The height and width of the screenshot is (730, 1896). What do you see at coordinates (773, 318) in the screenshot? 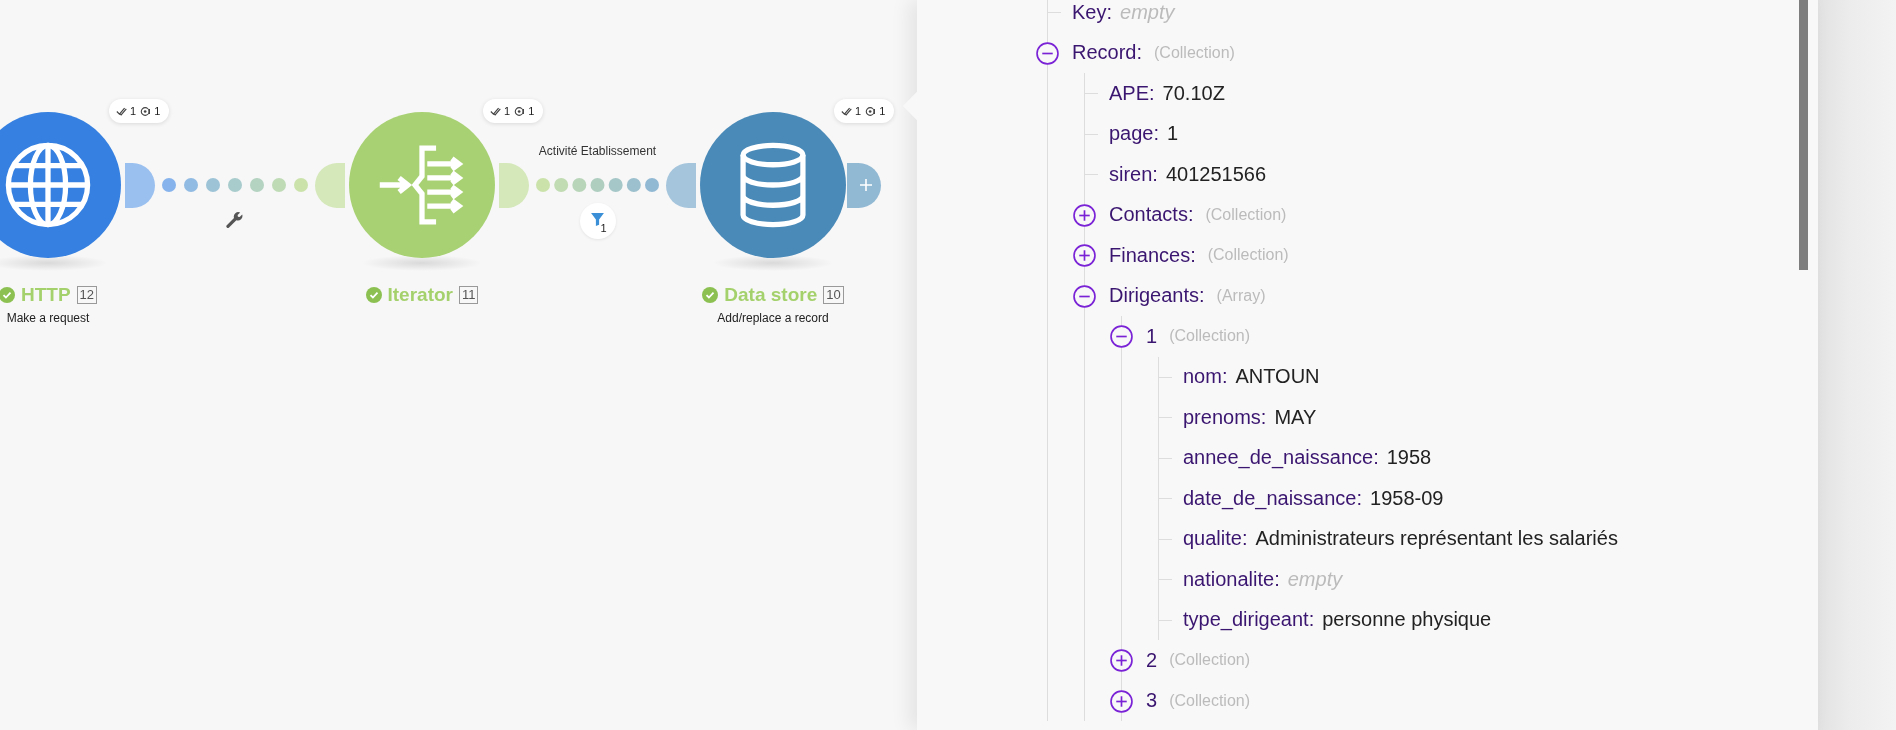
I see `module-action: Add/replace a record` at bounding box center [773, 318].